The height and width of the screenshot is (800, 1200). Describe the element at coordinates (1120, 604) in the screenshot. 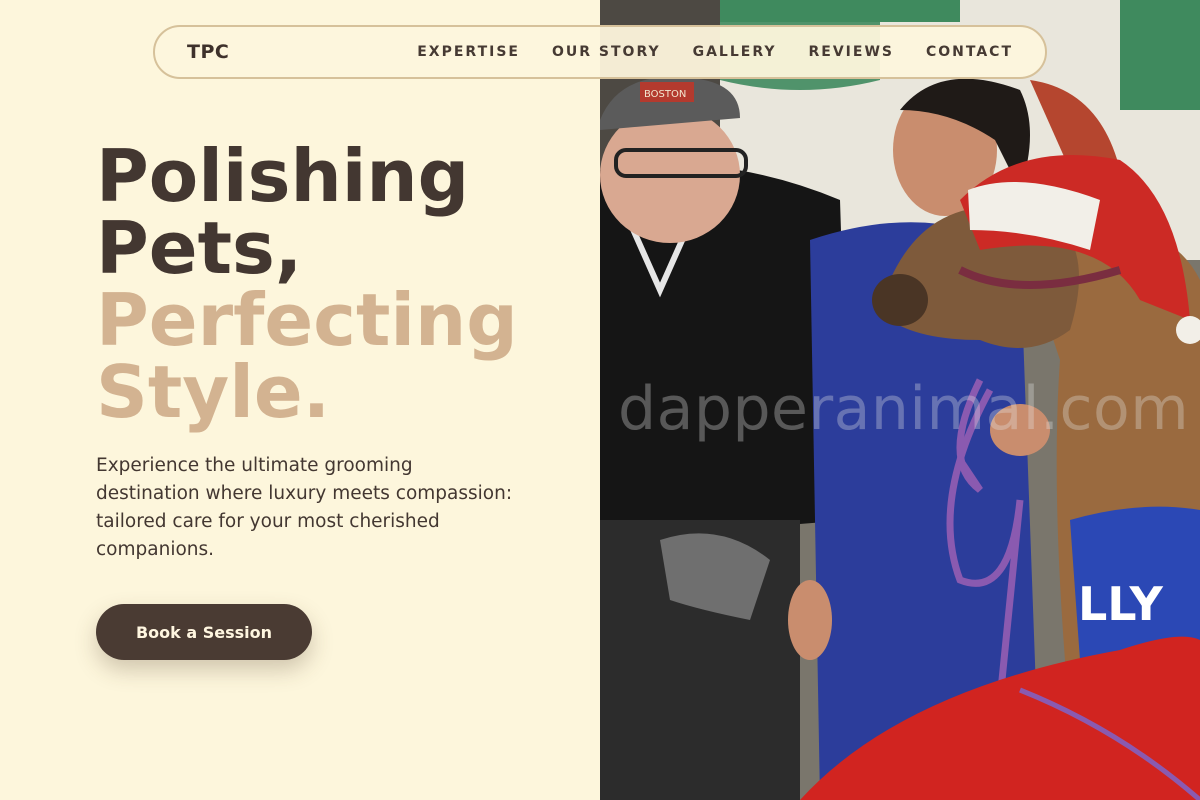

I see `blanket-text: LLY` at that location.